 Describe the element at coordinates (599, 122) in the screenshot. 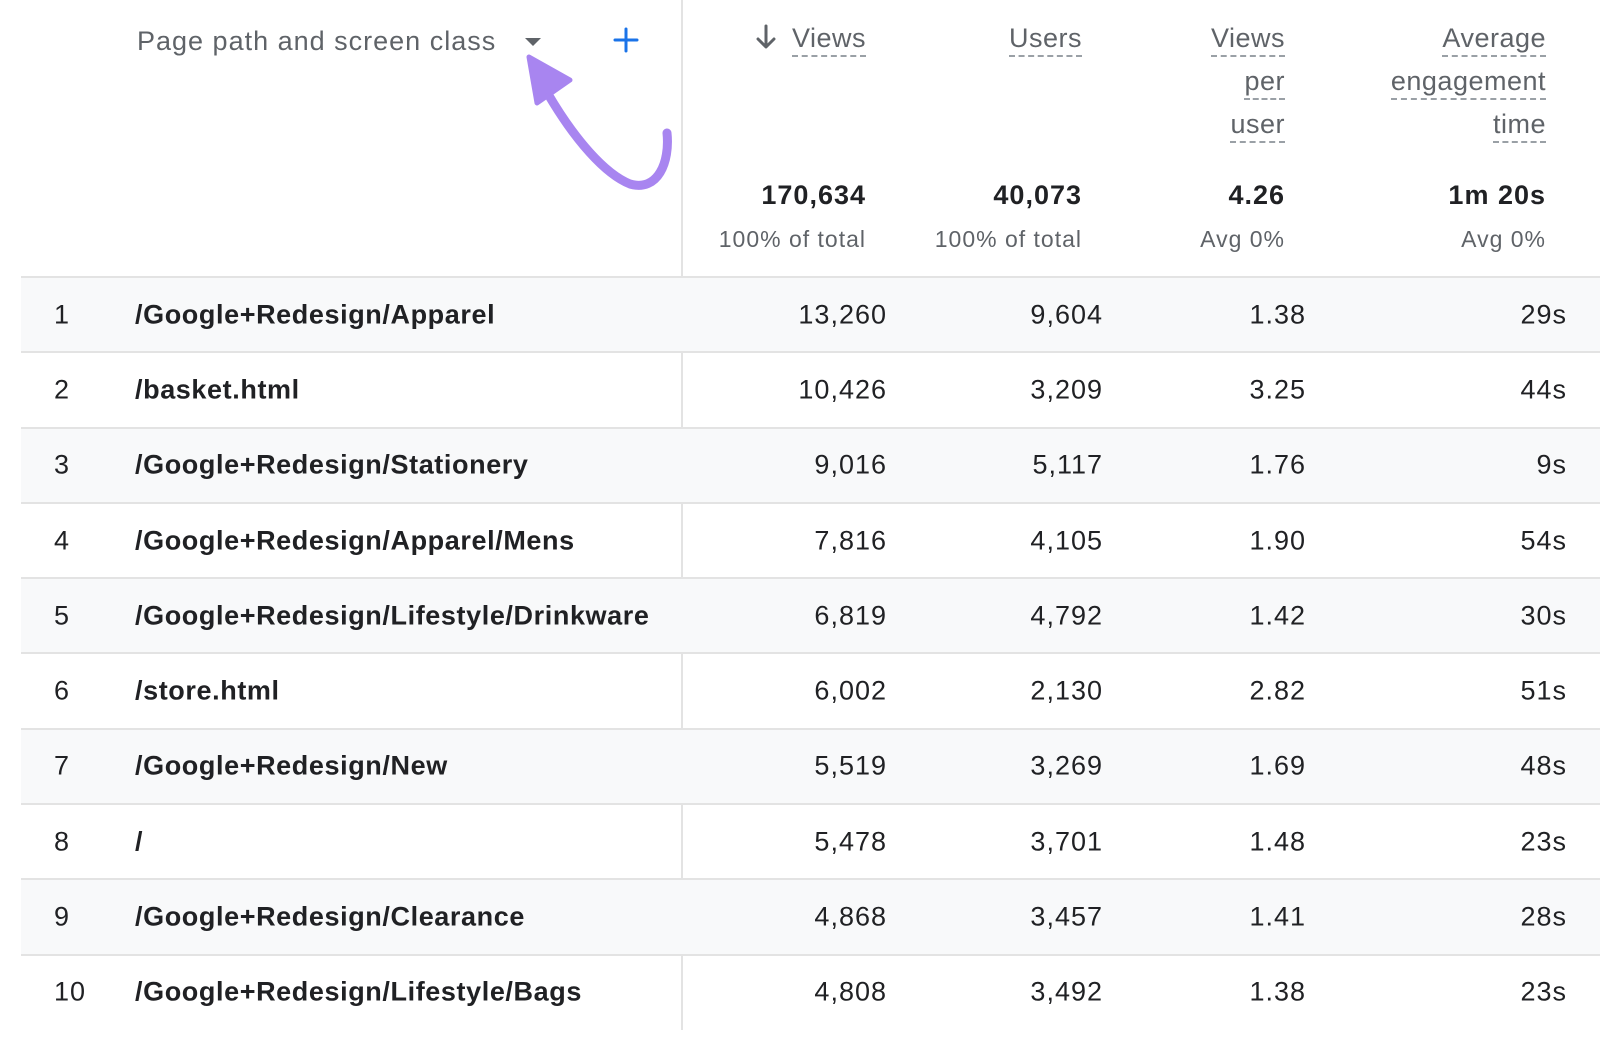

I see `curved-arrow-icon` at that location.